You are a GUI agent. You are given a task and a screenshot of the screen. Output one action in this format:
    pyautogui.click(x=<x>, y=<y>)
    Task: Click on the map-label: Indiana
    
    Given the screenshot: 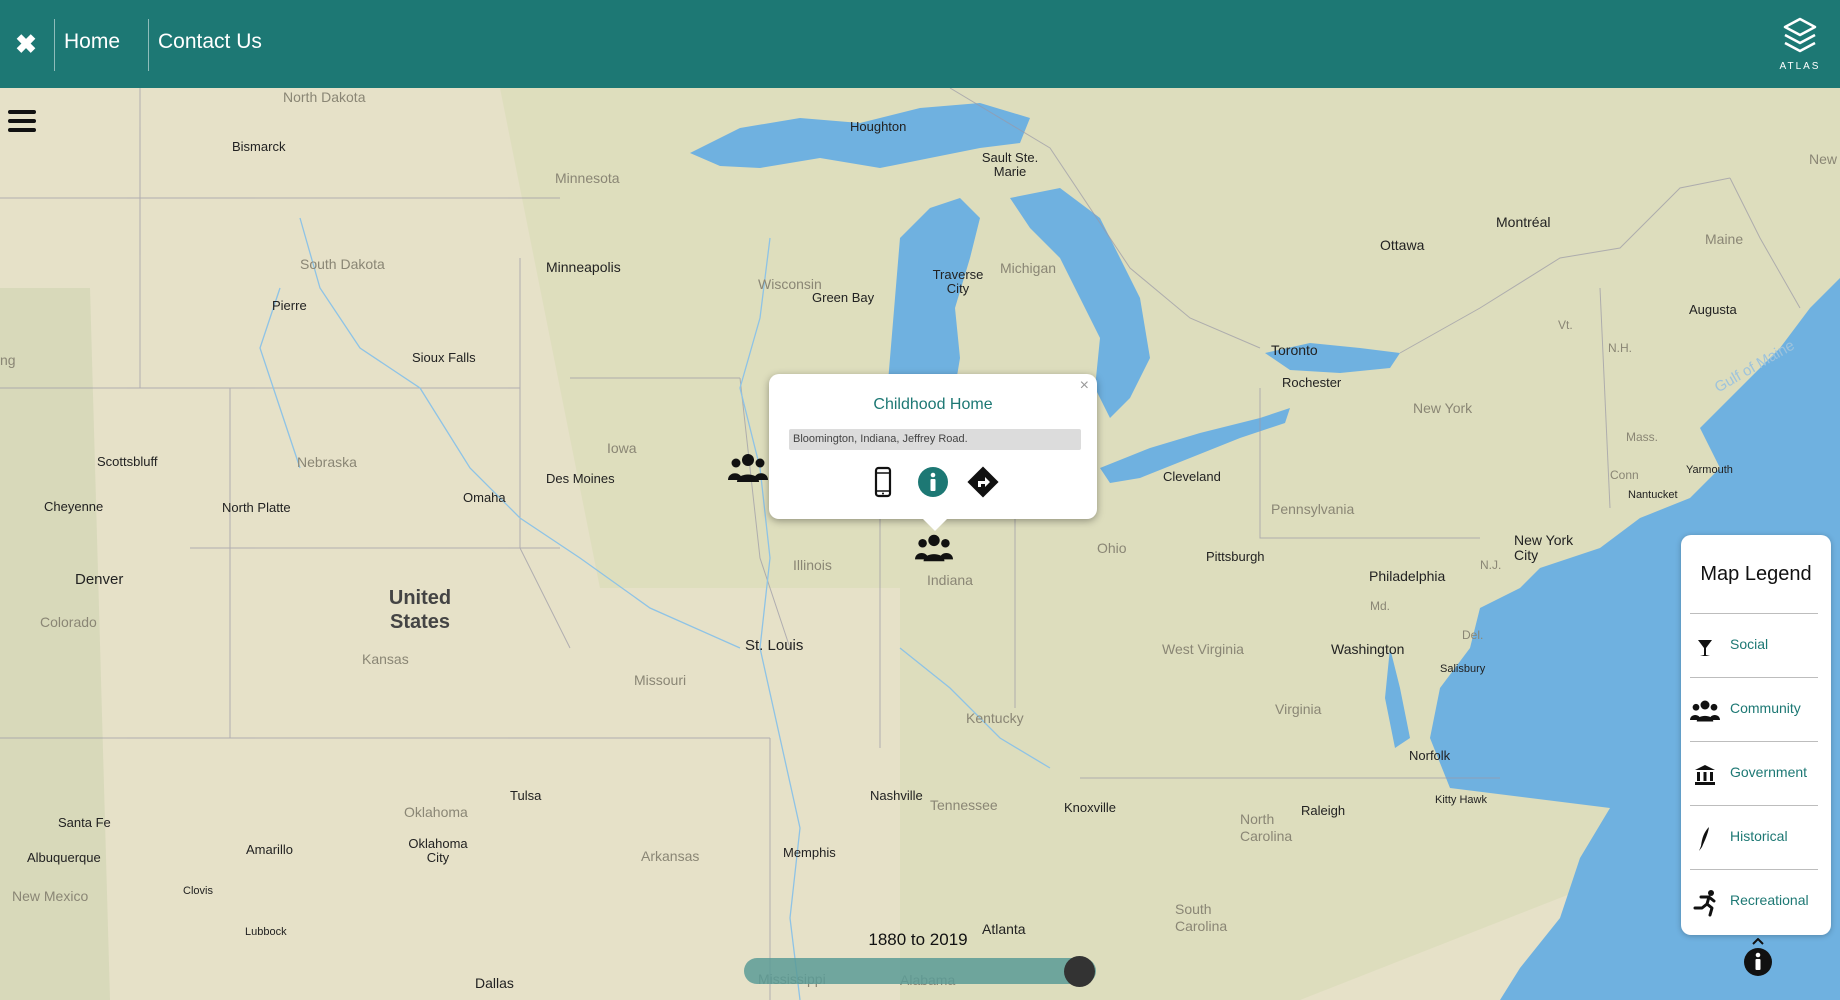 What is the action you would take?
    pyautogui.click(x=950, y=580)
    